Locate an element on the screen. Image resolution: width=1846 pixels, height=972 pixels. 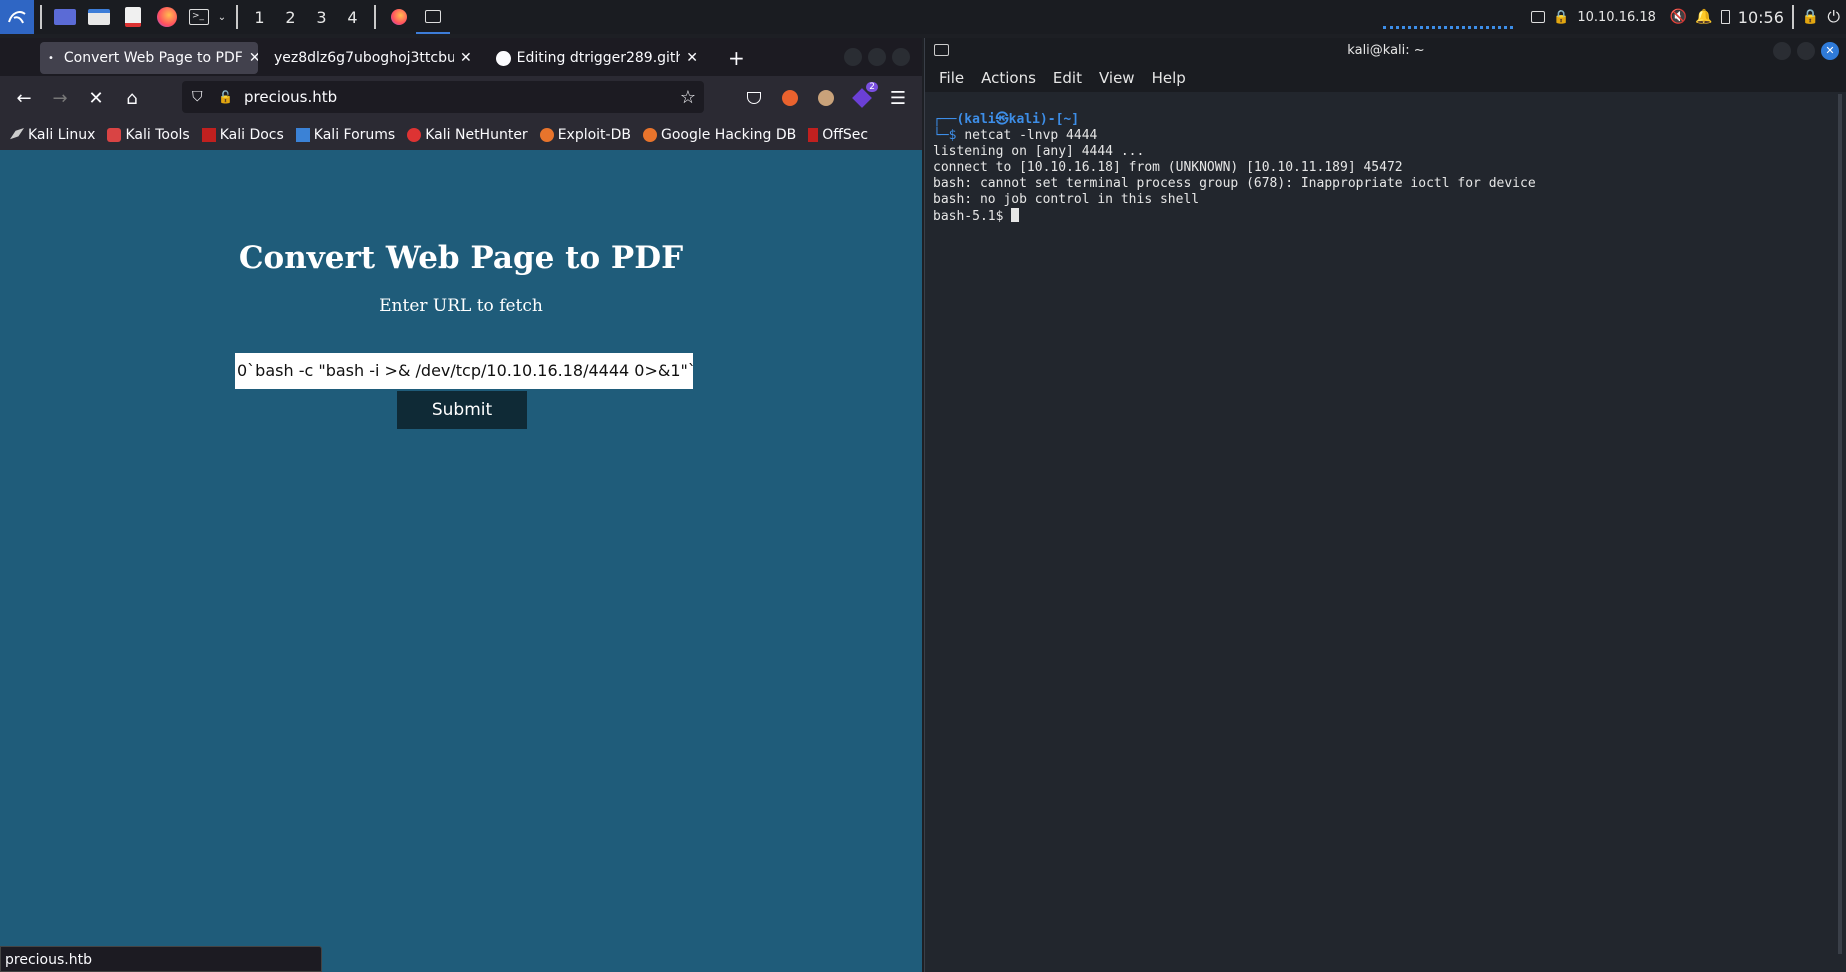
ghdb-icon is located at coordinates (649, 135).